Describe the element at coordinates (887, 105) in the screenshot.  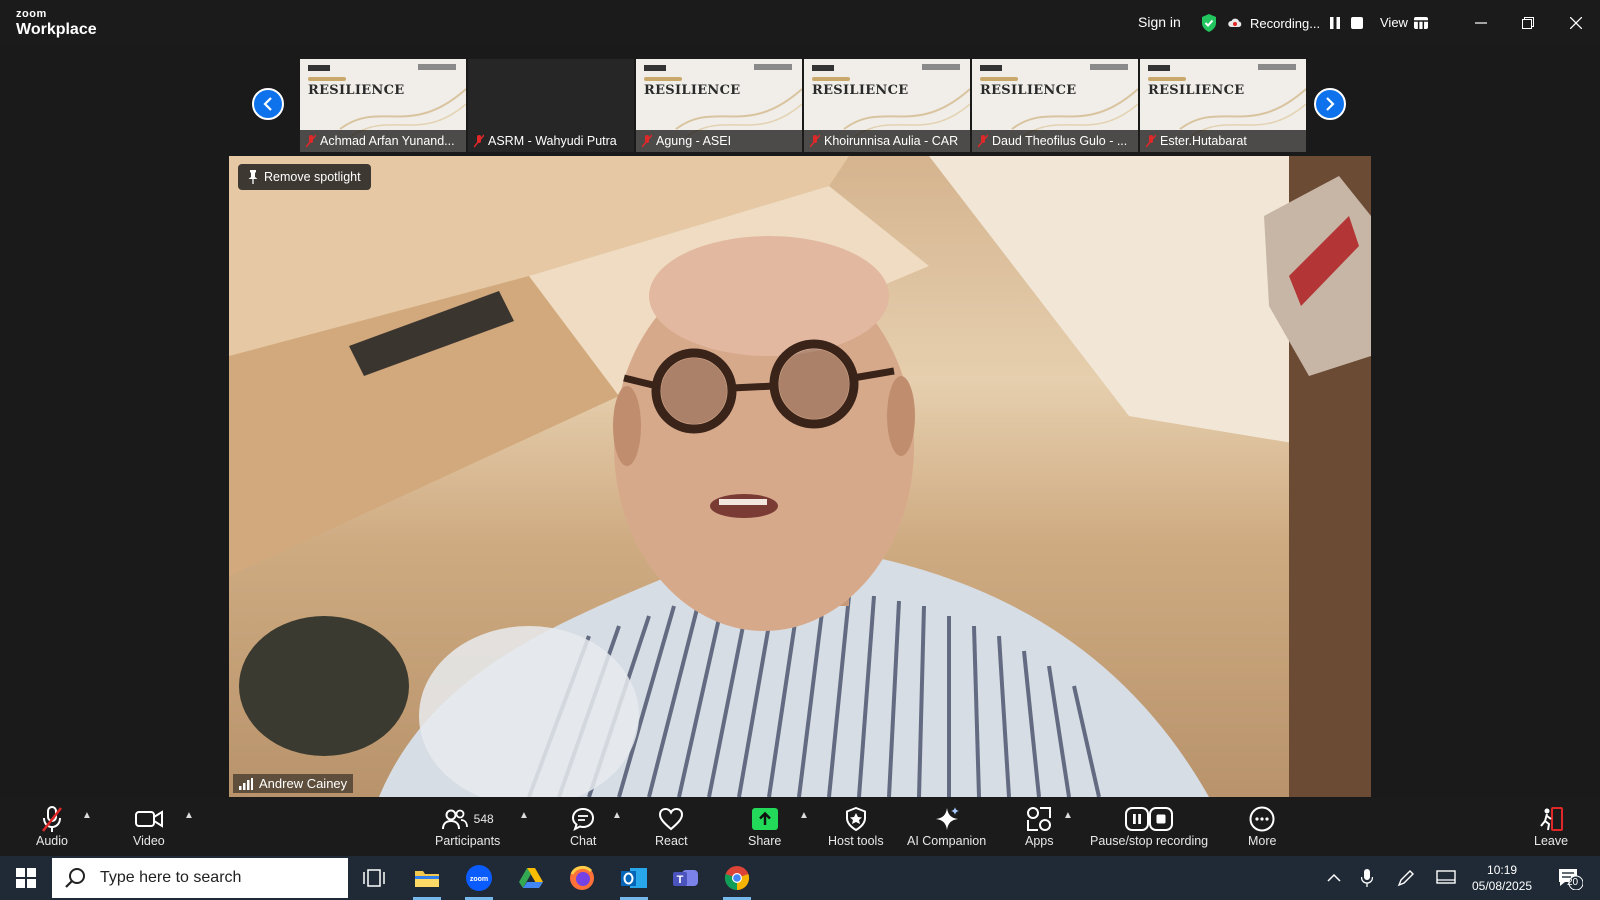
I see `participant-thumbnail: RESILIENCE Khoirunnisa Aulia - CAR` at that location.